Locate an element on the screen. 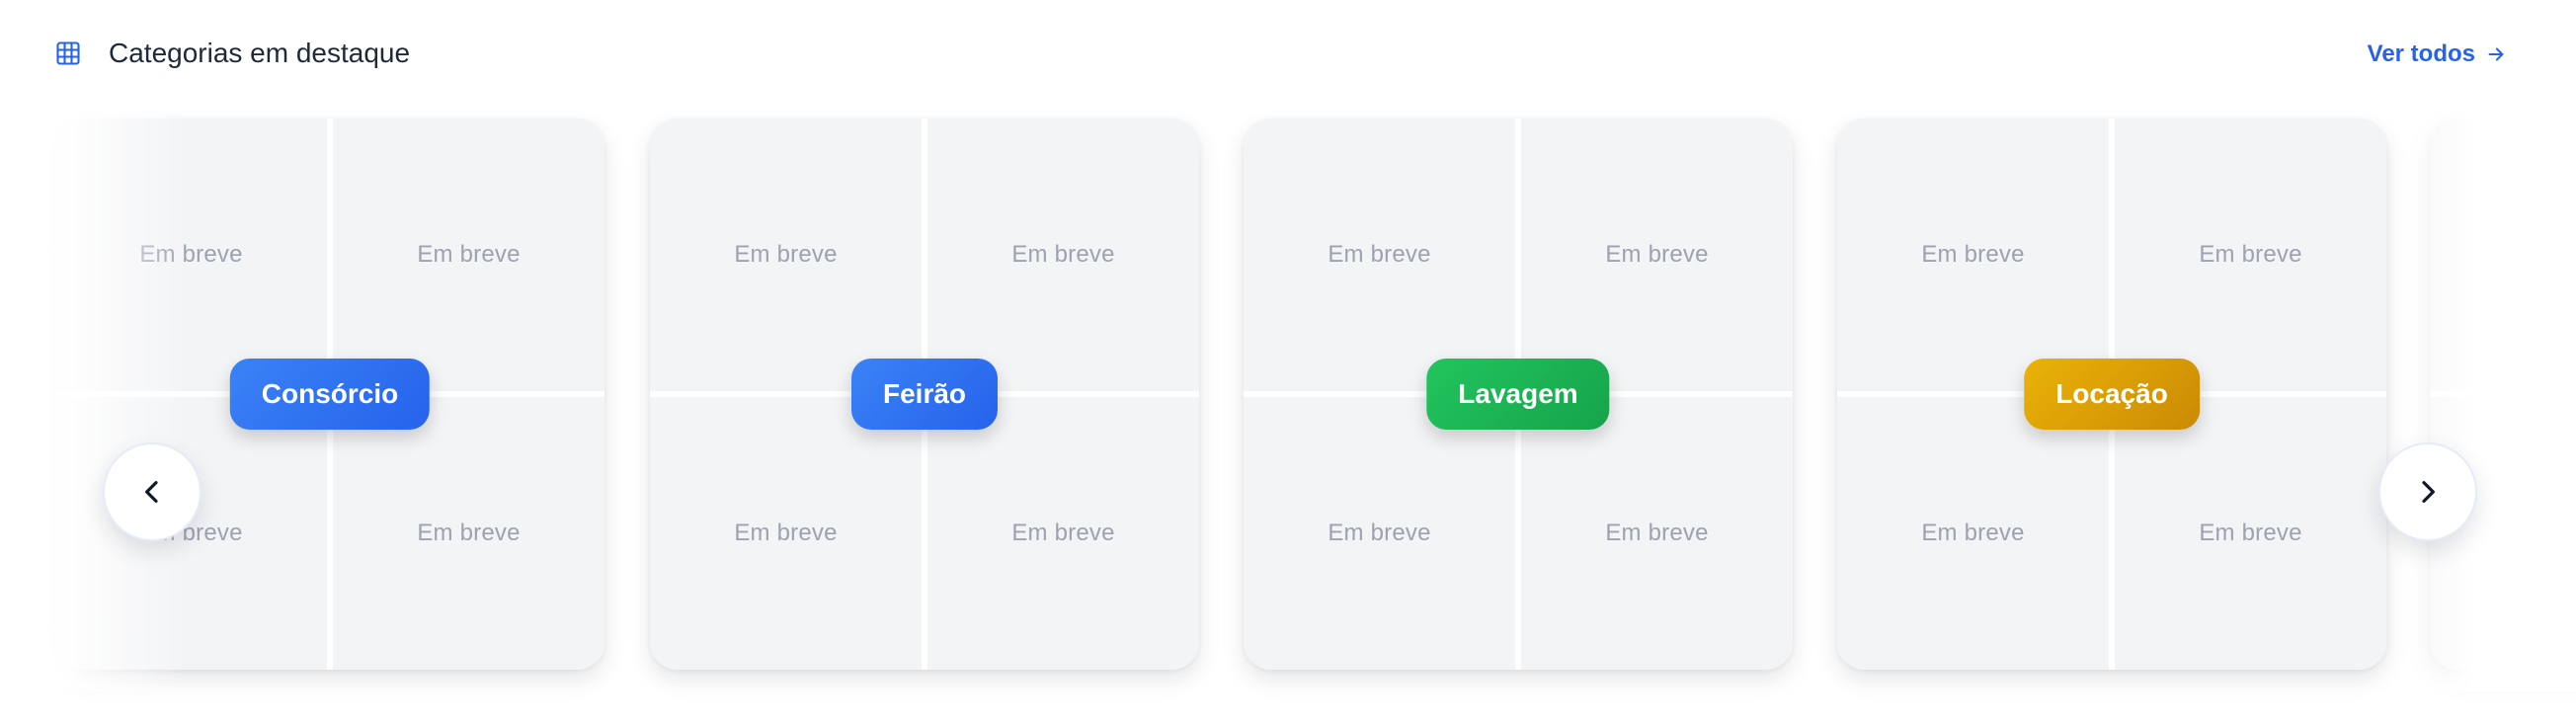 This screenshot has height=723, width=2576. chevron-right-icon is located at coordinates (2428, 492).